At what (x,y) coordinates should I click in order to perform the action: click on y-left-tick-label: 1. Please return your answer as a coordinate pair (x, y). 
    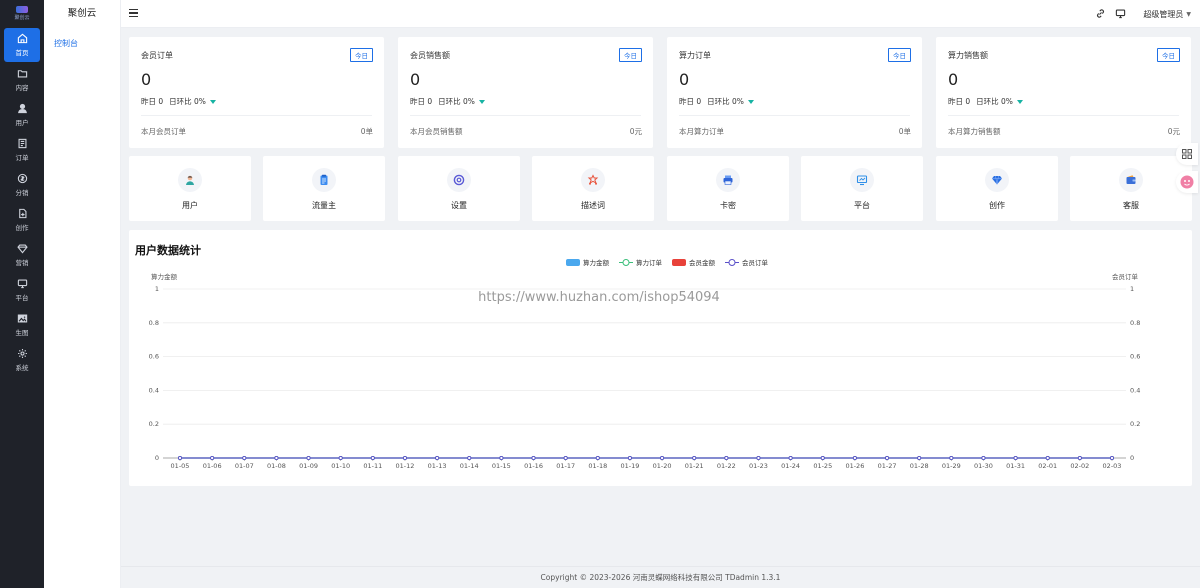
    Looking at the image, I should click on (157, 289).